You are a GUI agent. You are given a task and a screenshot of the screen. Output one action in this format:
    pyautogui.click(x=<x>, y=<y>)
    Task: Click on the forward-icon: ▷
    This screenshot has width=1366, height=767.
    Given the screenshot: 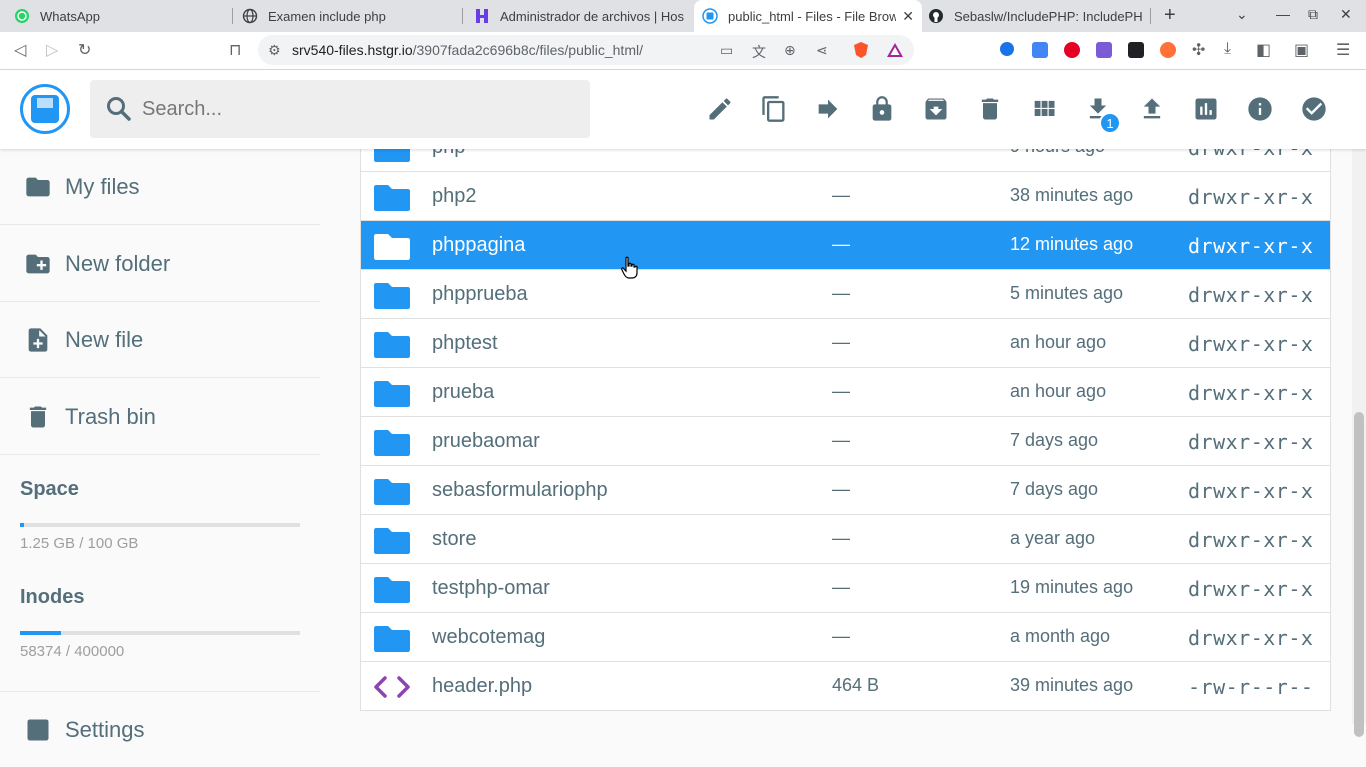 What is the action you would take?
    pyautogui.click(x=52, y=50)
    